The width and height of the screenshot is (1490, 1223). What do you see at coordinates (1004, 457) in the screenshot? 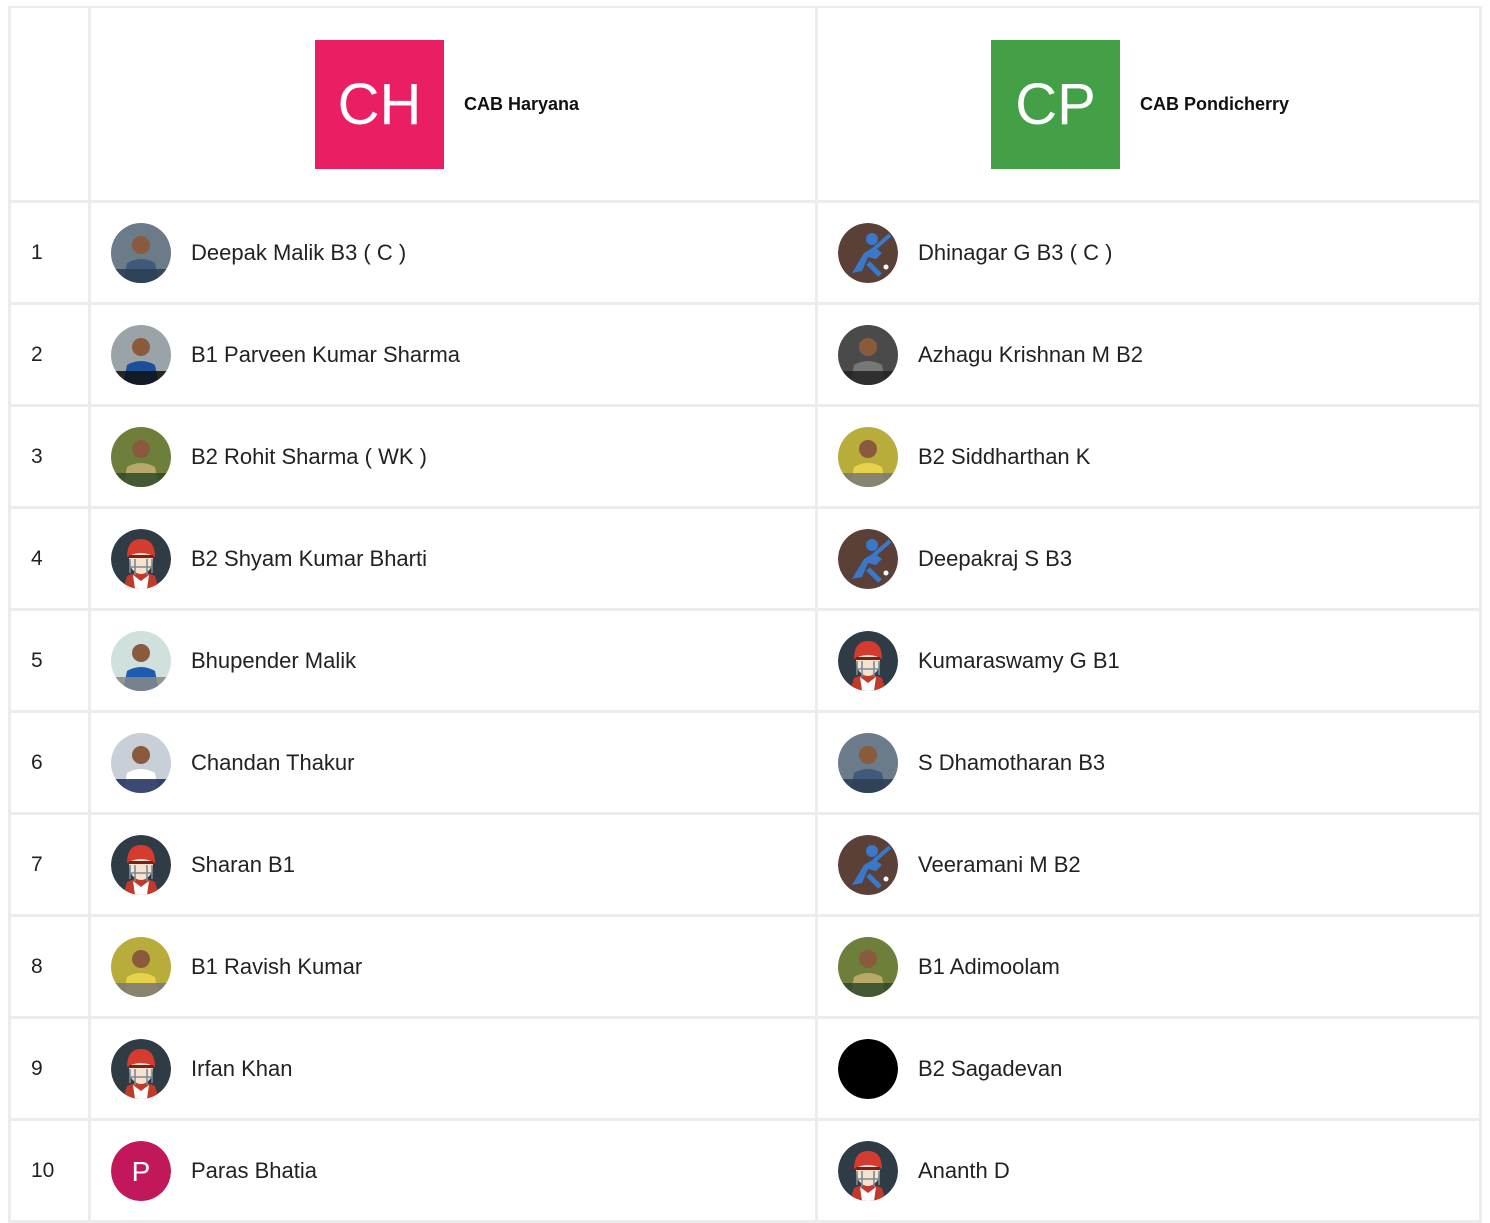
I see `away-player-name: B2 Siddharthan K` at bounding box center [1004, 457].